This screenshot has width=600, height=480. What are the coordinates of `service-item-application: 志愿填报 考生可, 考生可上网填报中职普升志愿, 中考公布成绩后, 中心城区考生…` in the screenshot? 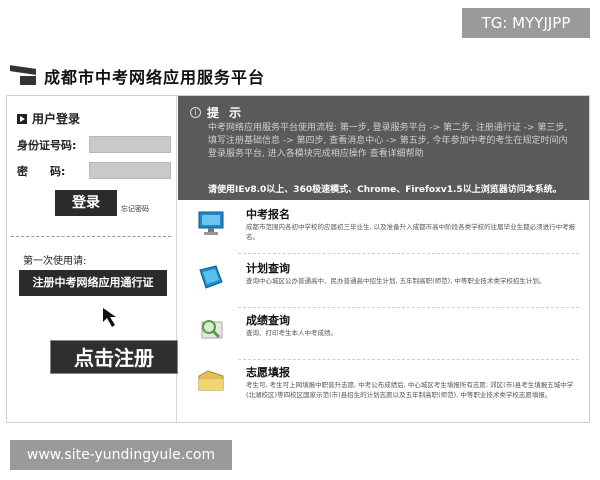 It's located at (383, 388).